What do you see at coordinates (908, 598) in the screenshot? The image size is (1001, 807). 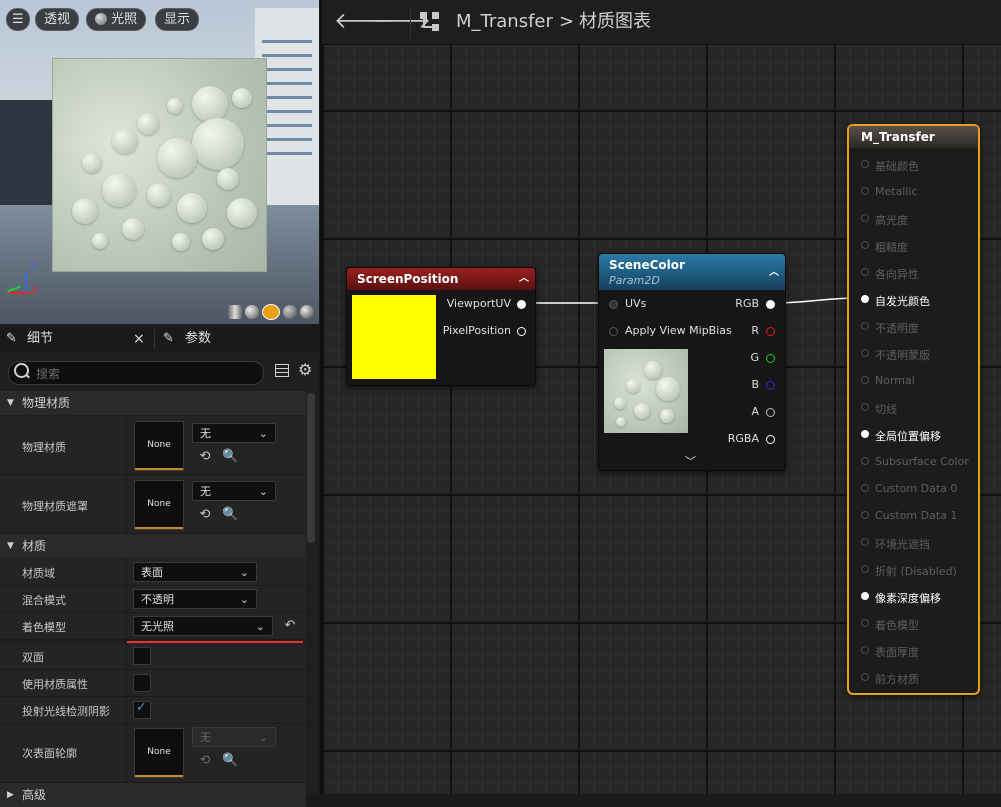 I see `result-pin-label: 像素深度偏移` at bounding box center [908, 598].